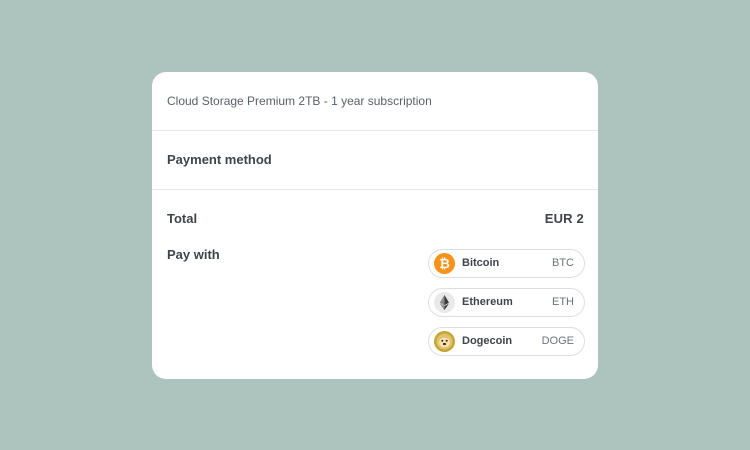 The height and width of the screenshot is (450, 750). I want to click on ethereum-icon, so click(444, 302).